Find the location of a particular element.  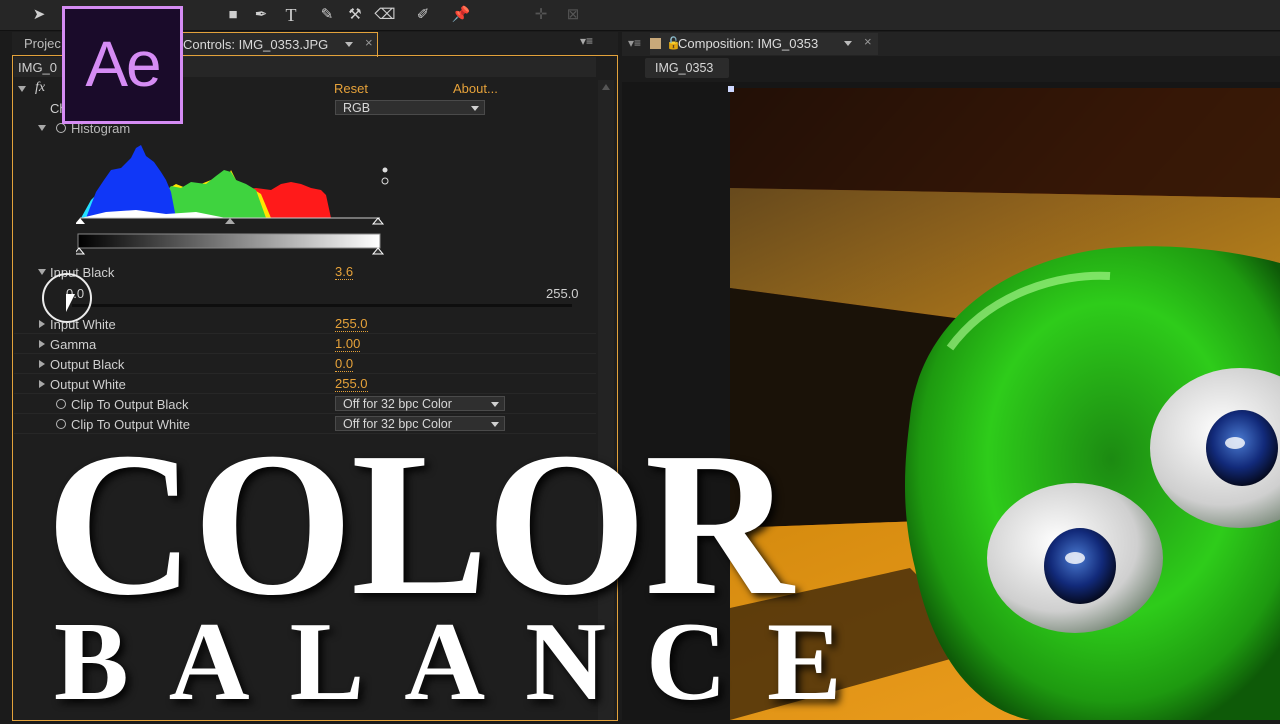

after-effects-logo: Ae is located at coordinates (122, 65).